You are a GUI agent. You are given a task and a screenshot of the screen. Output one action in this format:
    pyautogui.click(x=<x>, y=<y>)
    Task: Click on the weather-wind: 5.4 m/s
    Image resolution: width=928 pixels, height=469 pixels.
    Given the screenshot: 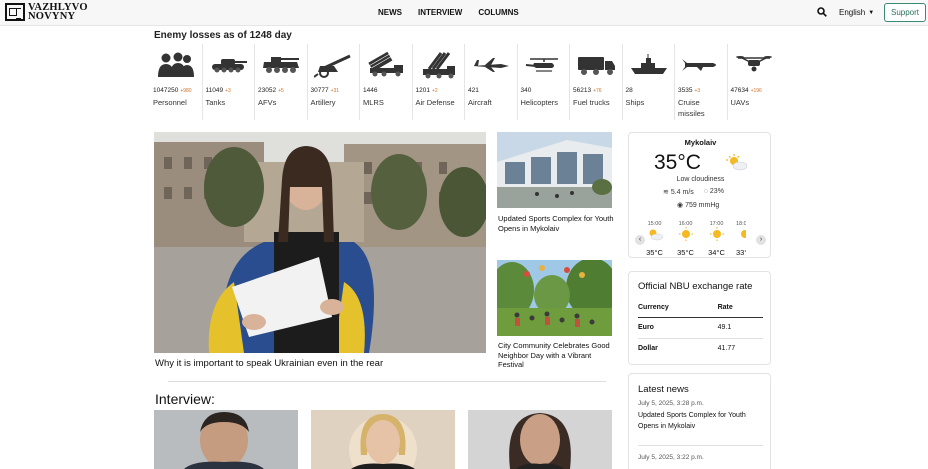 What is the action you would take?
    pyautogui.click(x=682, y=192)
    